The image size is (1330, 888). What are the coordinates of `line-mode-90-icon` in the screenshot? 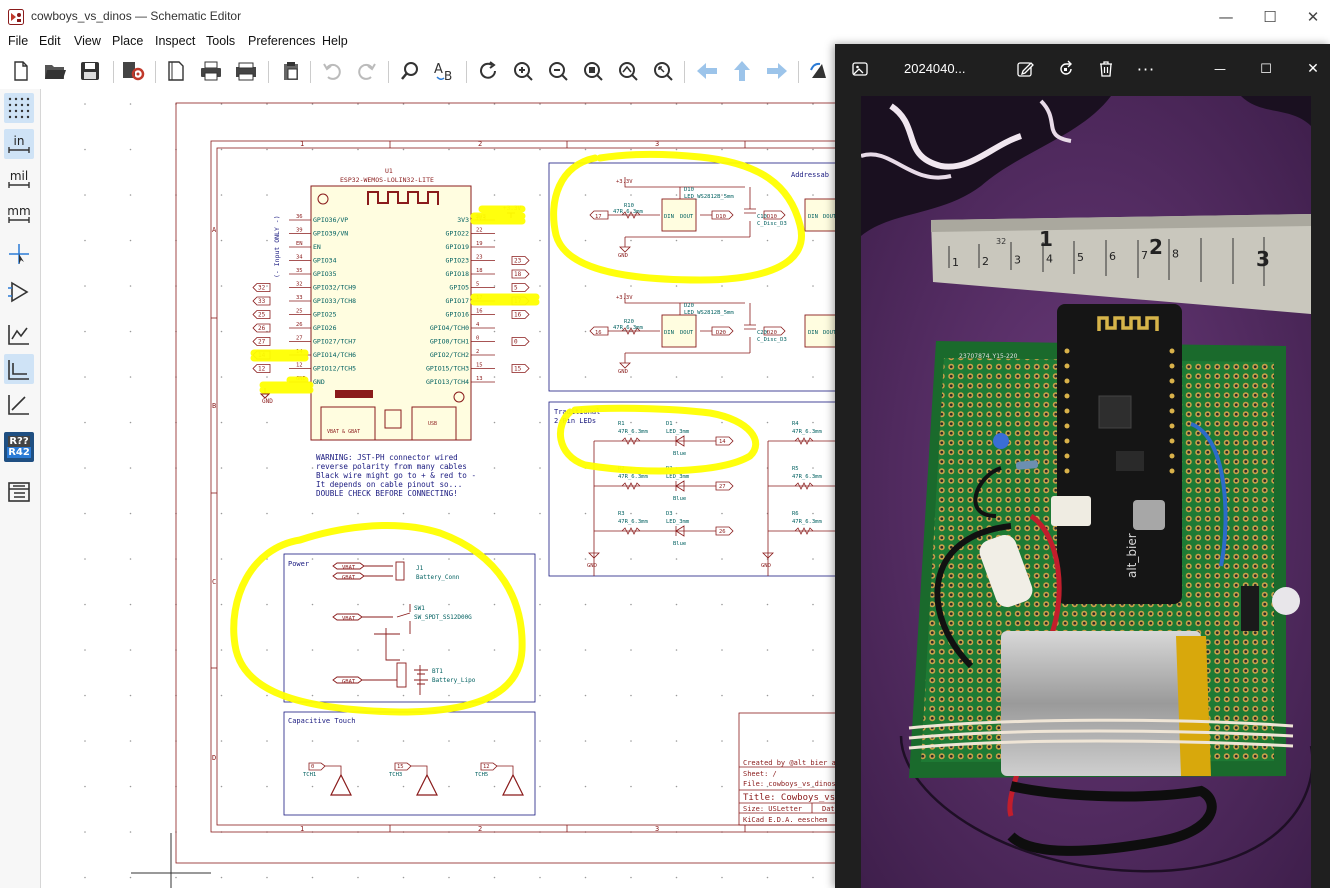 It's located at (19, 369).